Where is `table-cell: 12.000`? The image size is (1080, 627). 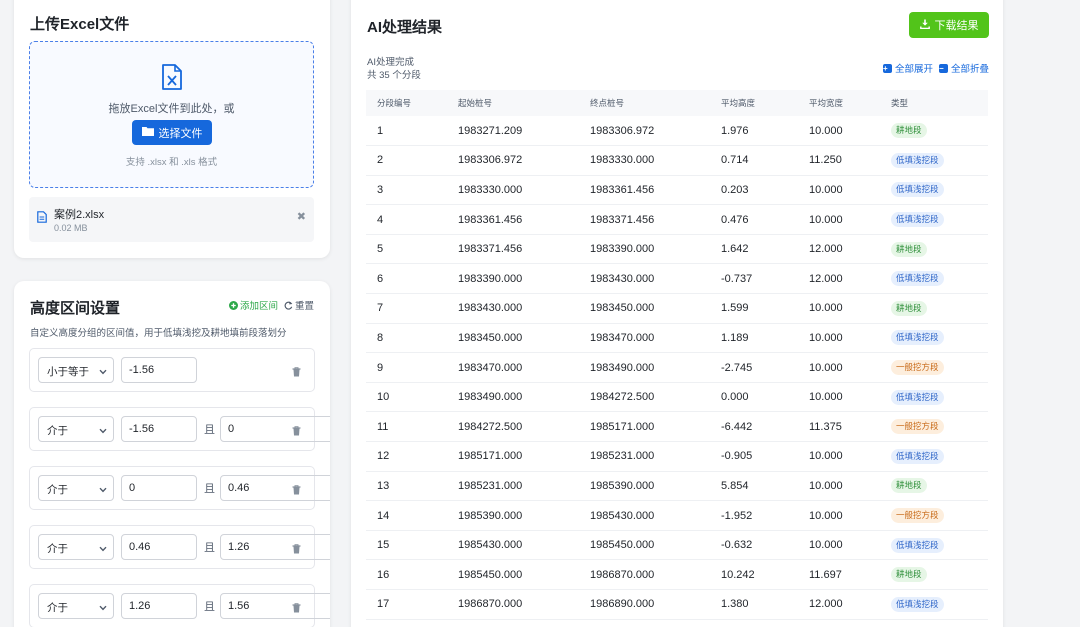
table-cell: 12.000 is located at coordinates (839, 279).